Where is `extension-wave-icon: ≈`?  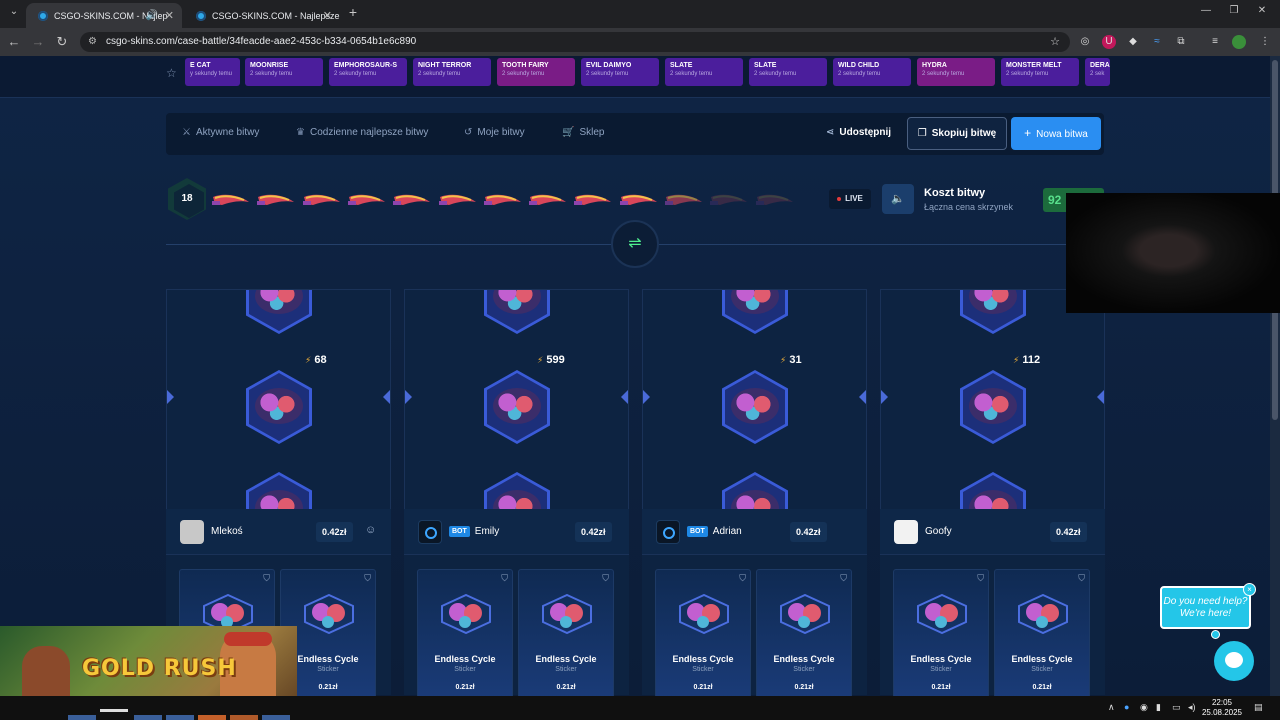
extension-wave-icon: ≈ is located at coordinates (1157, 42).